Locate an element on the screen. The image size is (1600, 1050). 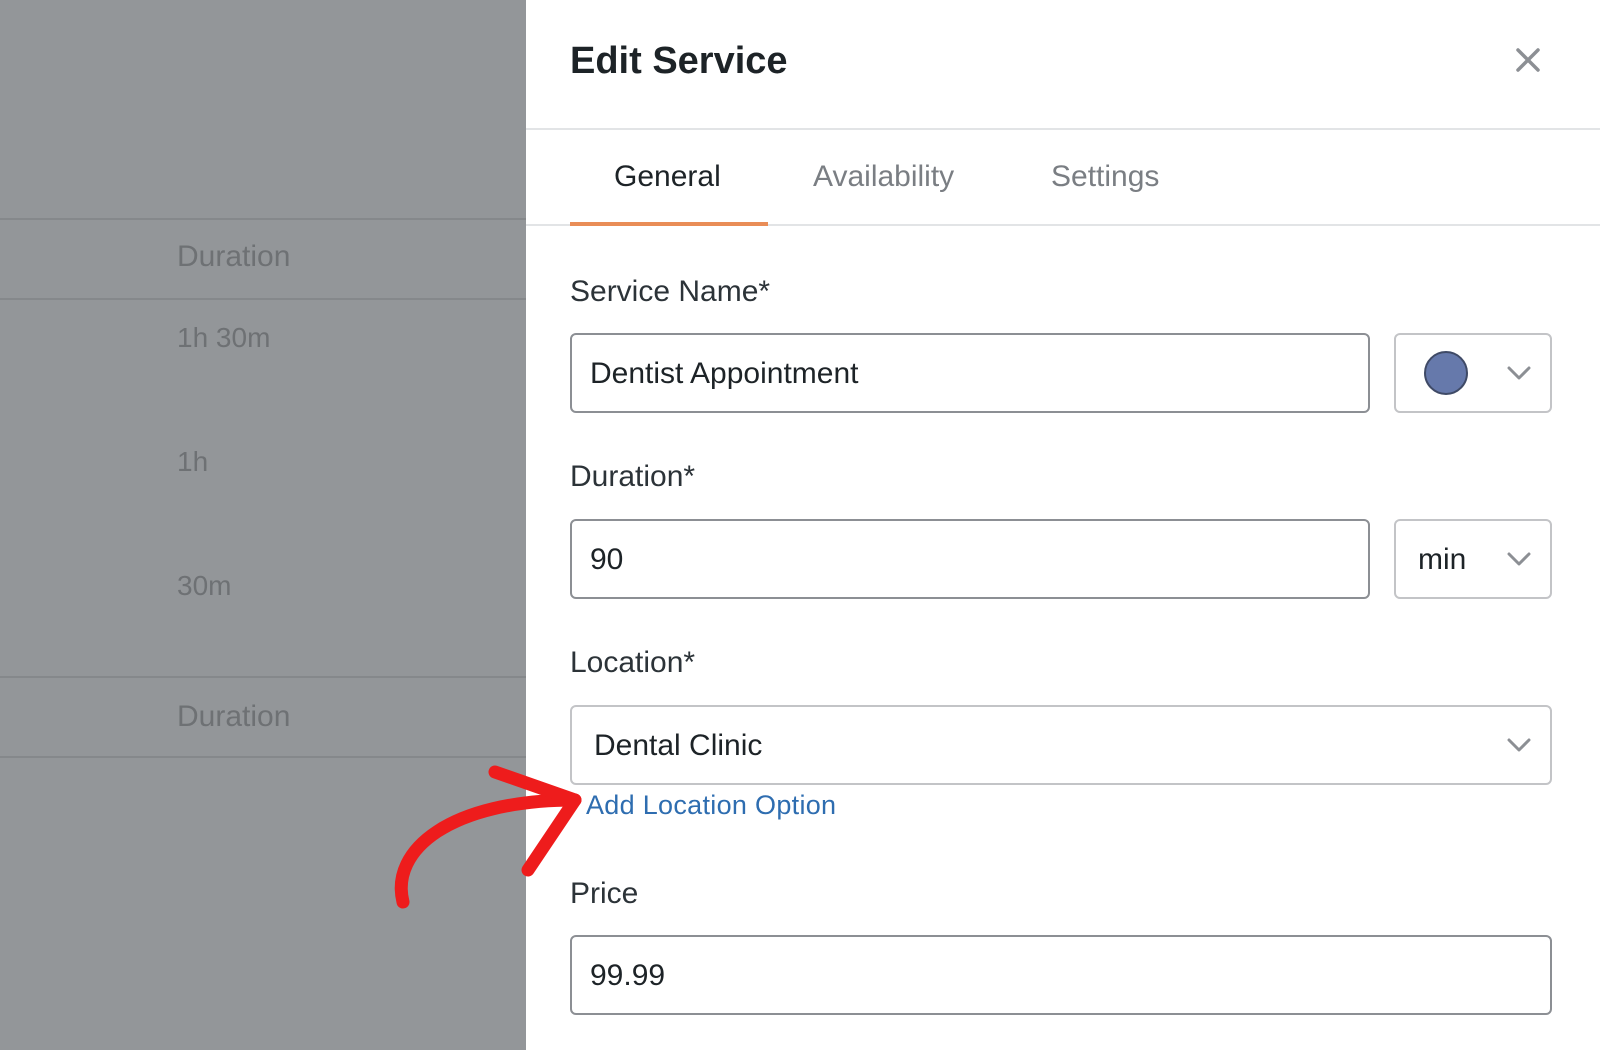
location-label: Location* is located at coordinates (633, 662).